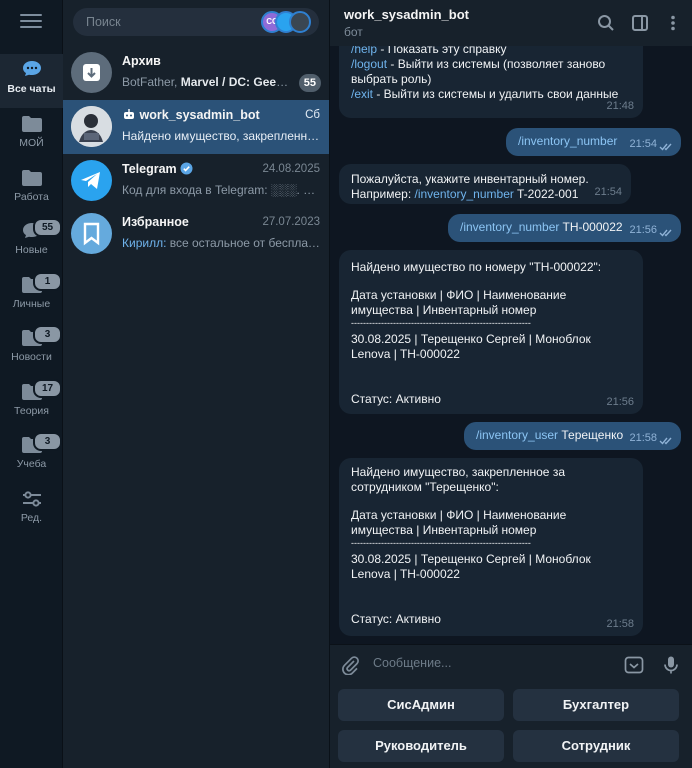 Image resolution: width=692 pixels, height=768 pixels. I want to click on message-bubble-outgoing: /inventory_number TH-000022 21:56, so click(564, 228).